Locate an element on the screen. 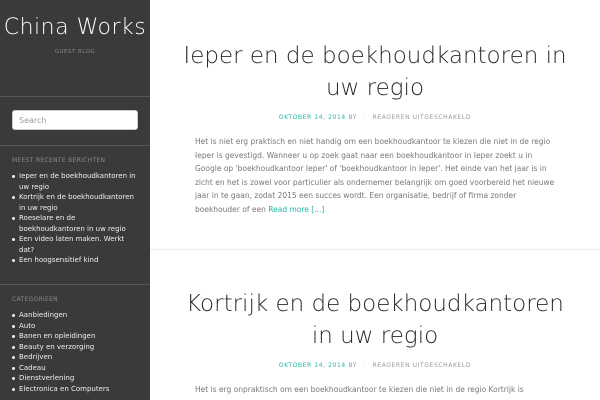 The height and width of the screenshot is (400, 600). read-more-link: Read more [...] is located at coordinates (296, 209).